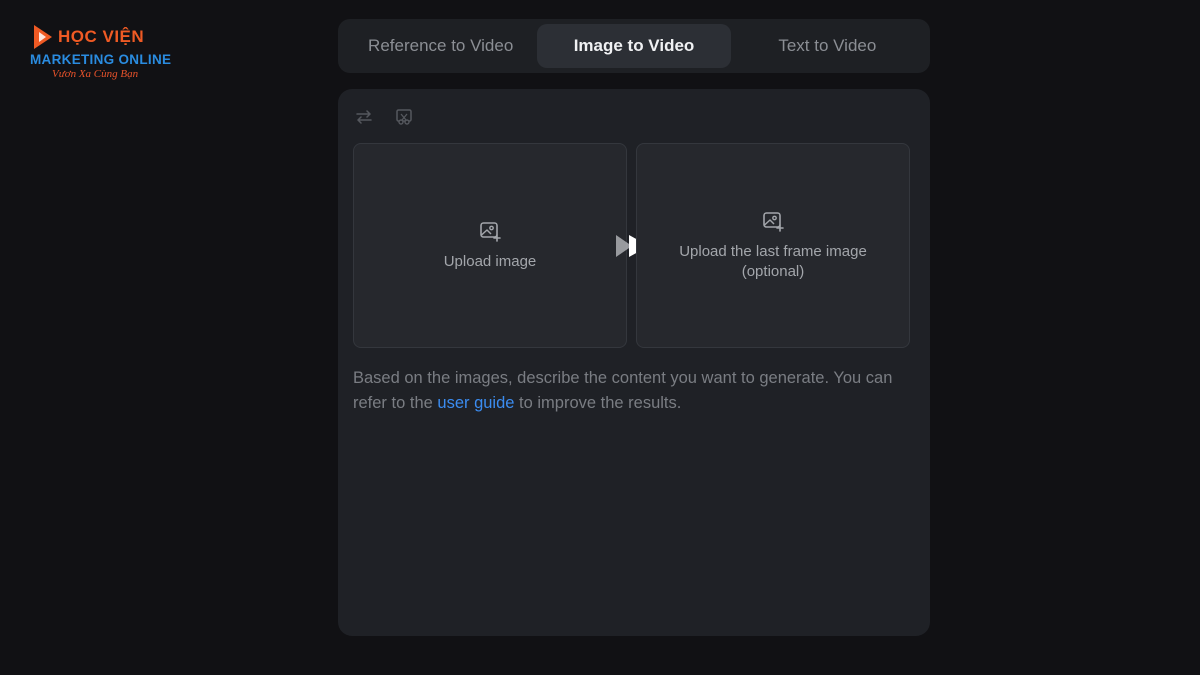 Image resolution: width=1200 pixels, height=675 pixels. I want to click on upload-last-label: Upload the last frame image, so click(773, 251).